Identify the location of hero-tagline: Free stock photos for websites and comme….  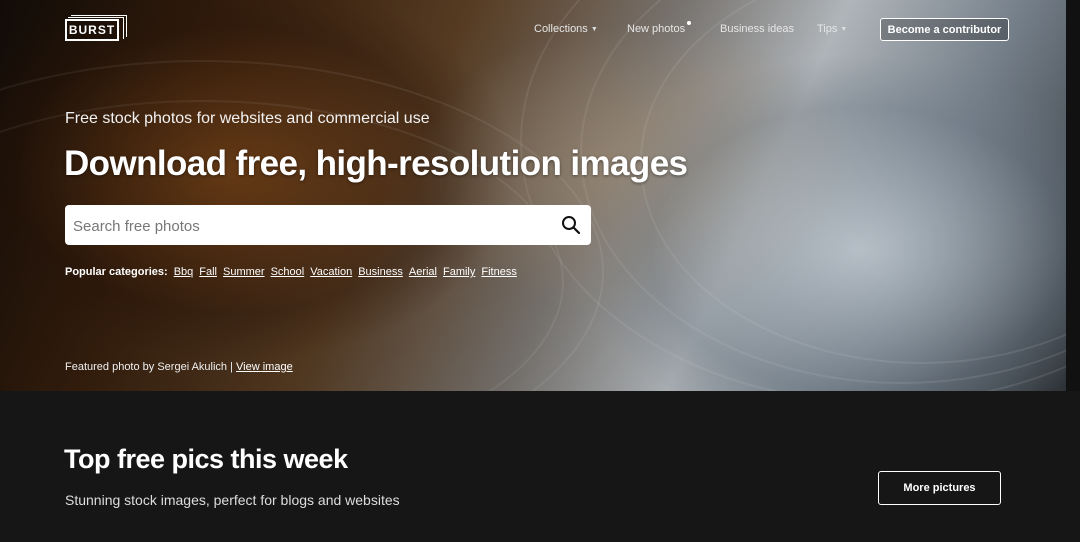
(247, 118).